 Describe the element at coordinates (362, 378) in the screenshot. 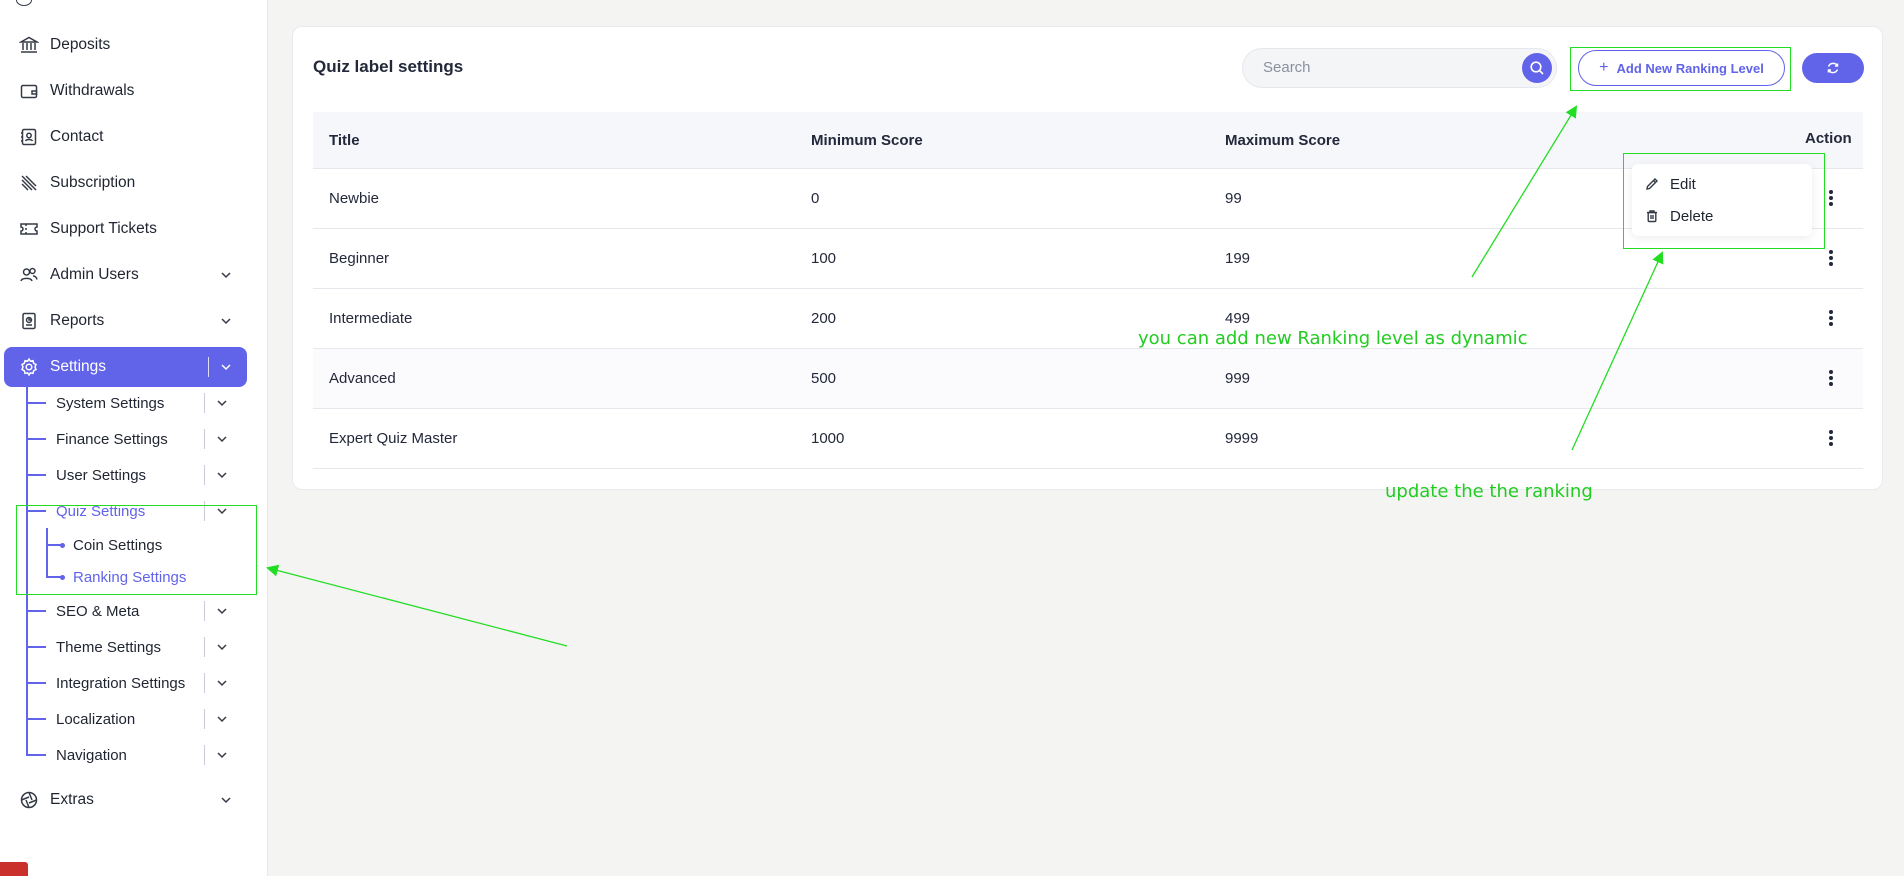

I see `cell-title: Advanced` at that location.